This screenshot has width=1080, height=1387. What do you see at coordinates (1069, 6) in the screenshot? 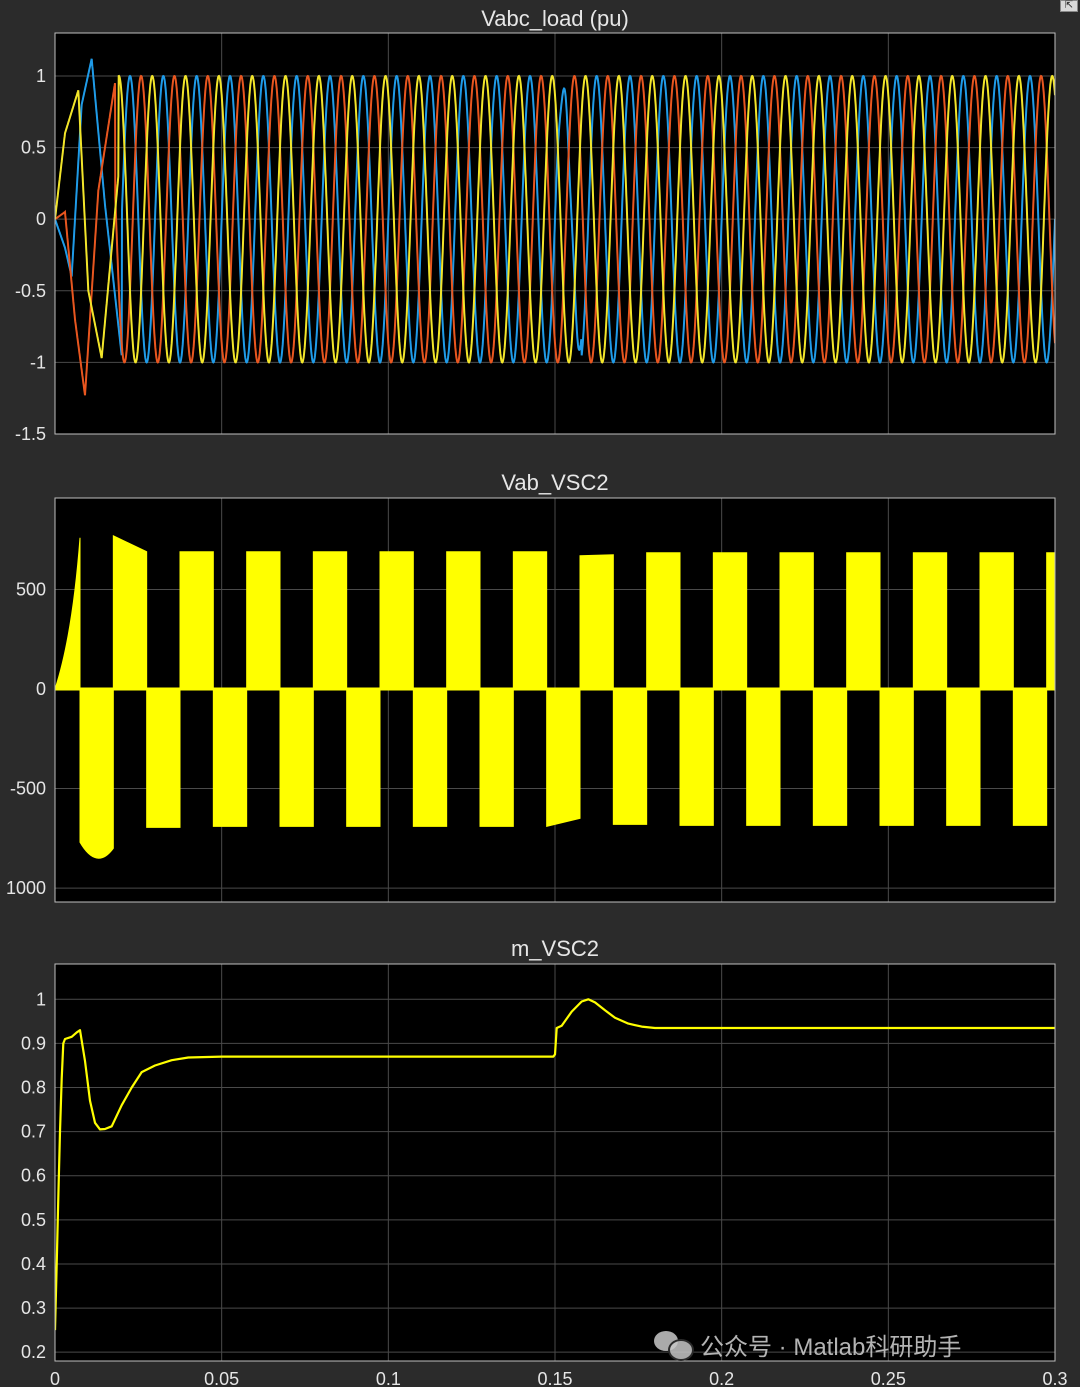
I see `restore-icon: ⇱` at bounding box center [1069, 6].